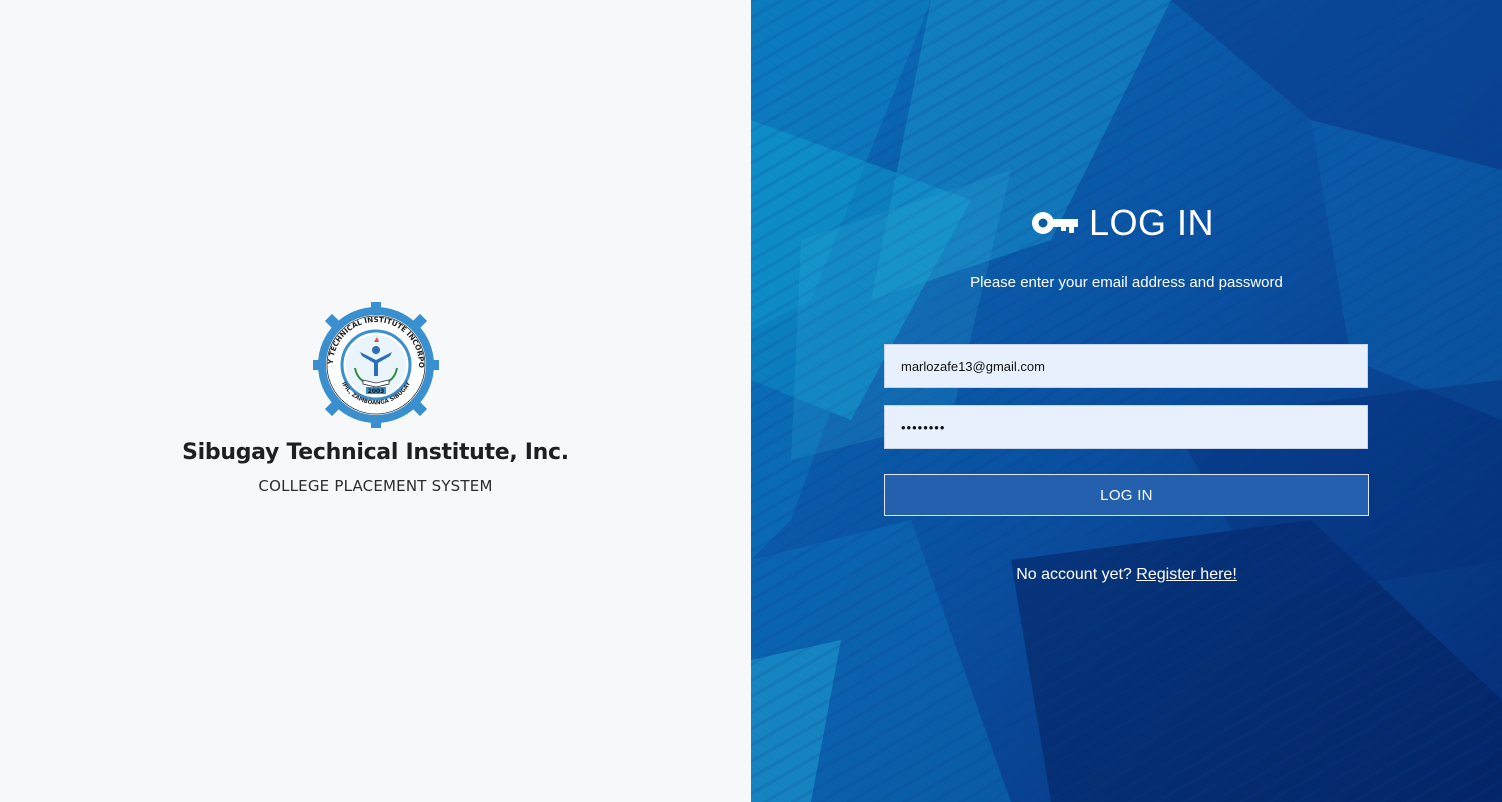 Image resolution: width=1502 pixels, height=802 pixels. Describe the element at coordinates (375, 391) in the screenshot. I see `svg-text: 2003` at that location.